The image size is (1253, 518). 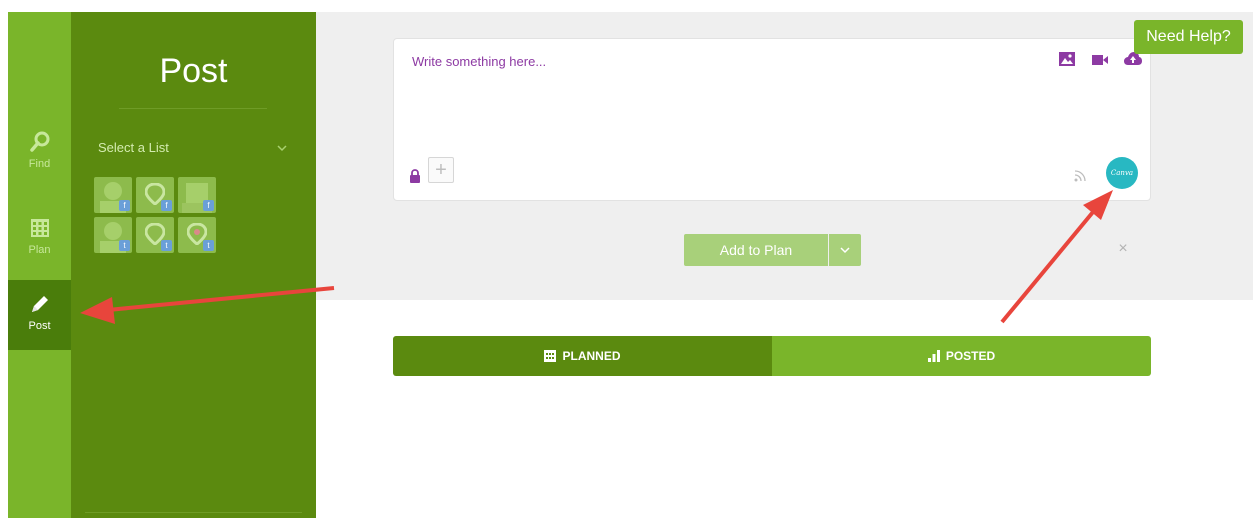 I want to click on tab-label: POSTED, so click(x=970, y=356).